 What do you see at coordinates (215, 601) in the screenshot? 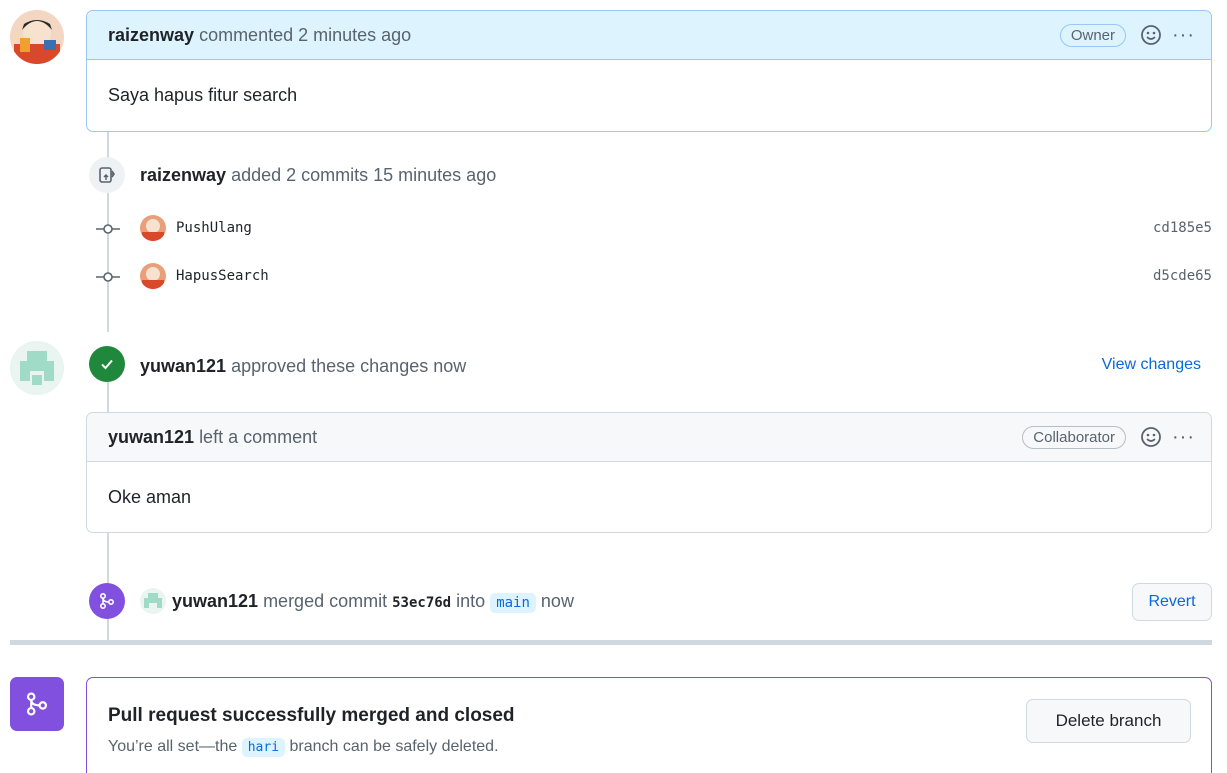
I see `merger-name: yuwan121` at bounding box center [215, 601].